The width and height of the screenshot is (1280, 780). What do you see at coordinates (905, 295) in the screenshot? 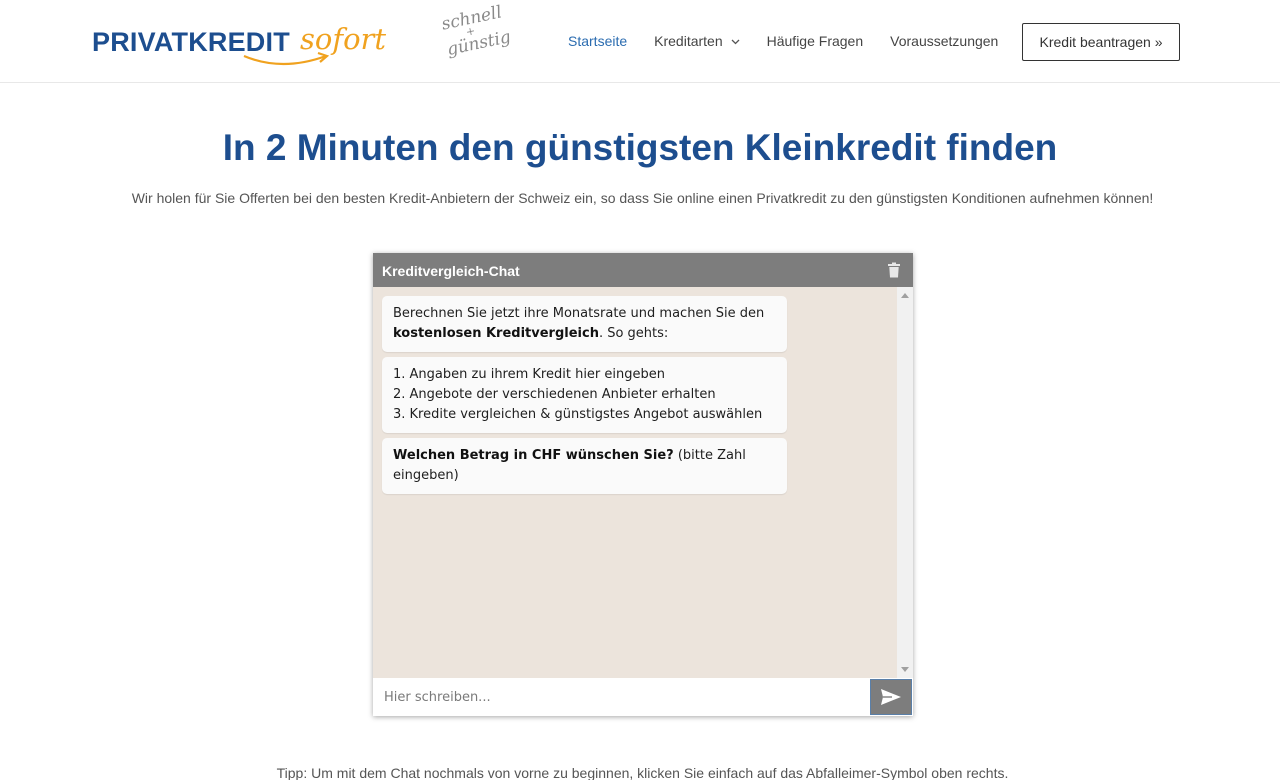
I see `scroll-up-arrow-icon` at bounding box center [905, 295].